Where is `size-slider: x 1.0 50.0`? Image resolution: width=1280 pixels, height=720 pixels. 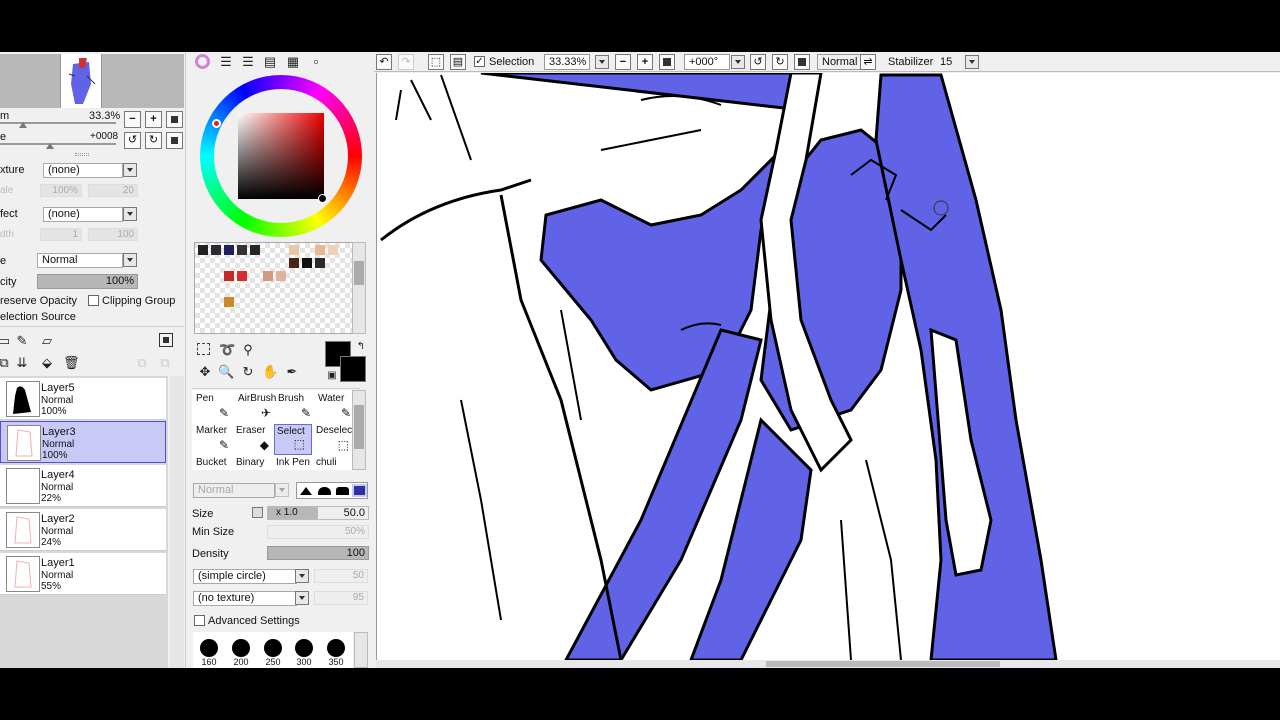
size-slider: x 1.0 50.0 is located at coordinates (318, 513).